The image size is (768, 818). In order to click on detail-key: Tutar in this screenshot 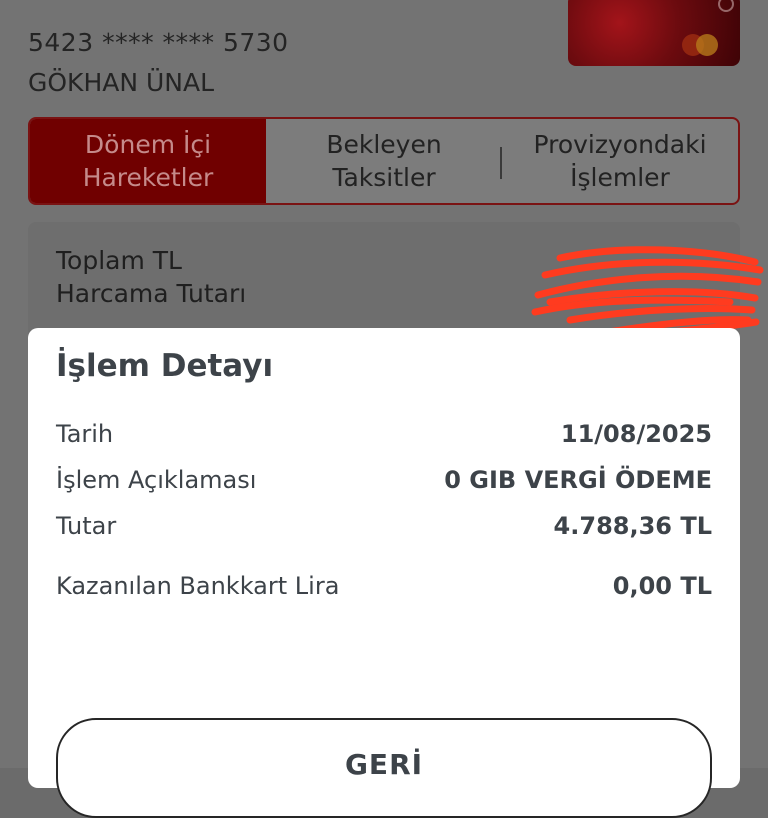, I will do `click(86, 526)`.